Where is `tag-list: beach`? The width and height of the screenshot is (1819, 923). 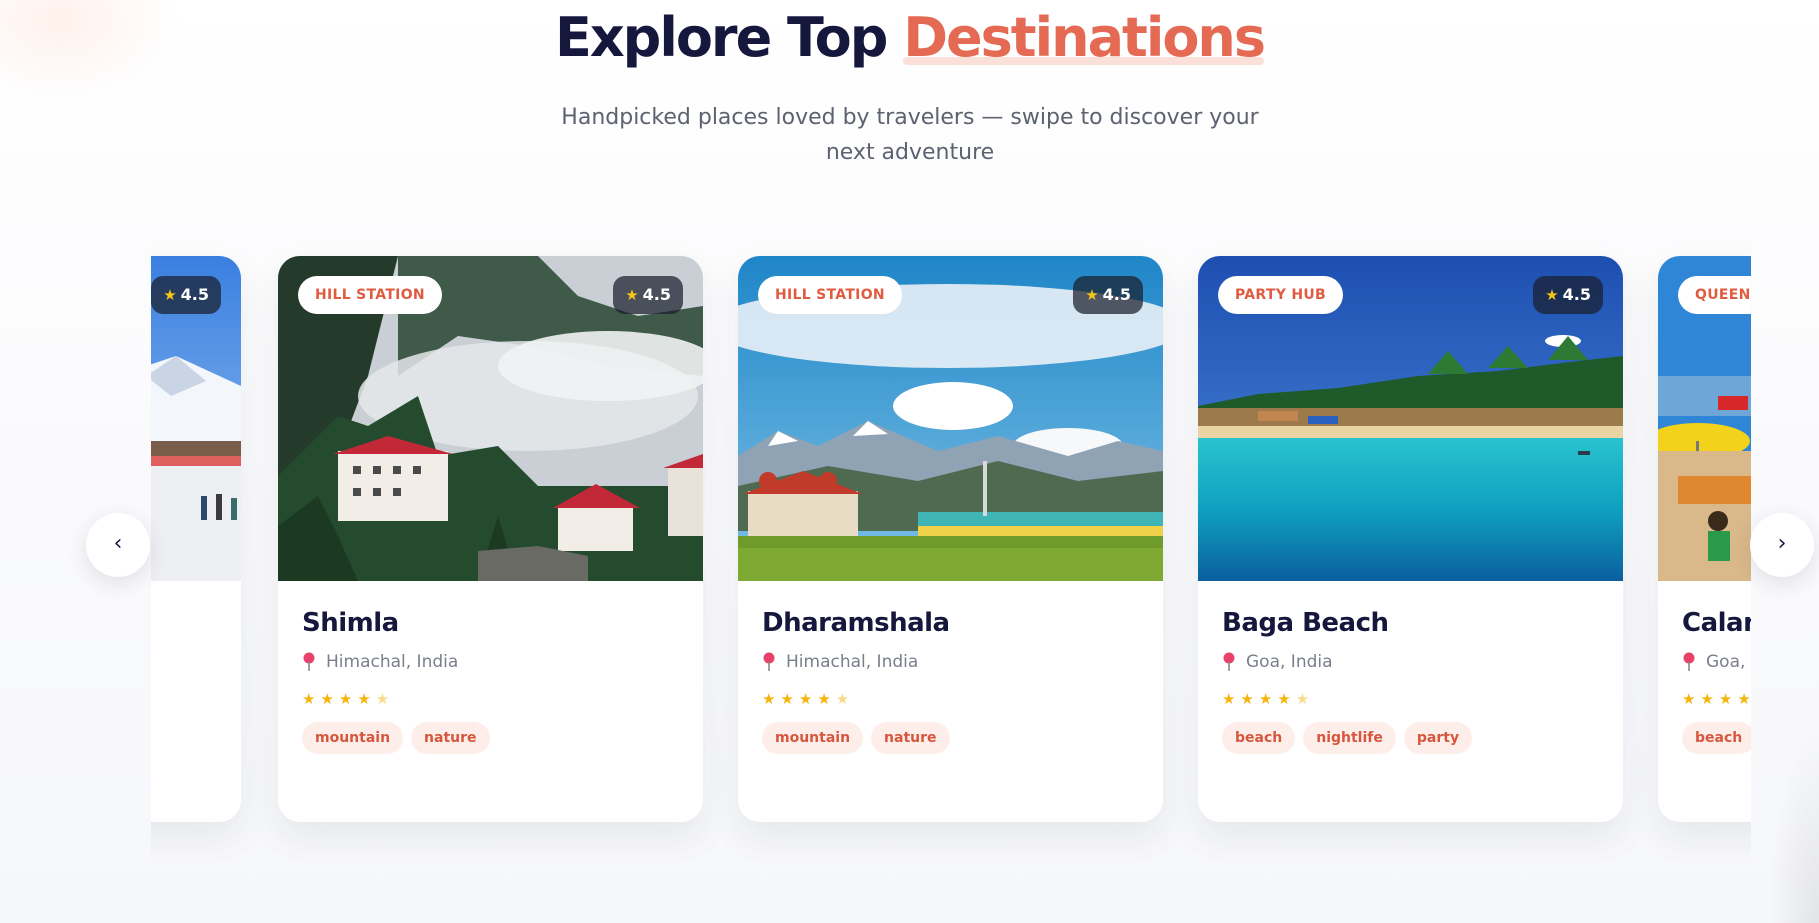 tag-list: beach is located at coordinates (1716, 738).